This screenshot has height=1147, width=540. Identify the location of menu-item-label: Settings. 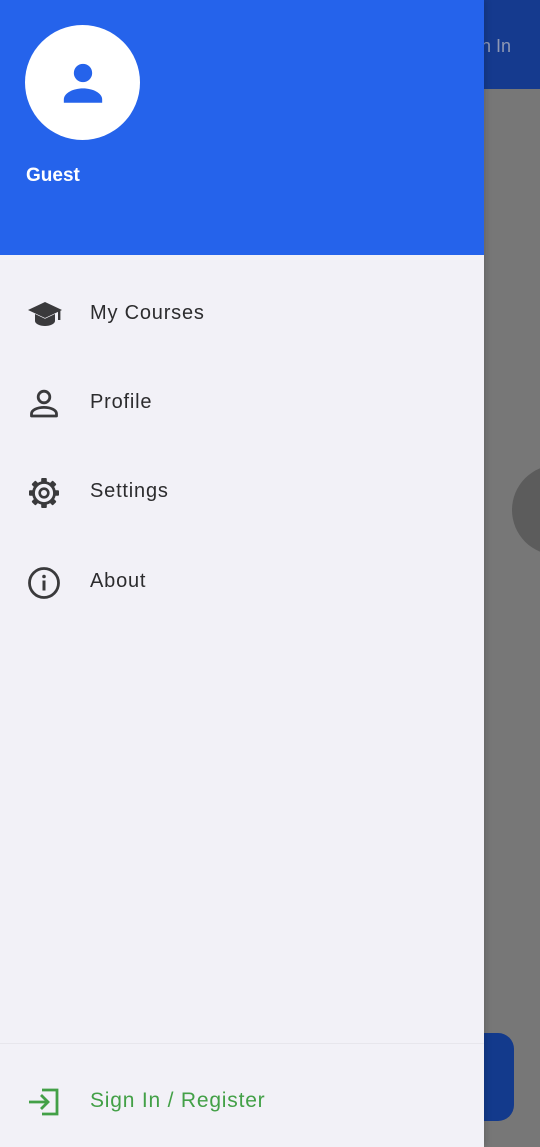
(129, 491).